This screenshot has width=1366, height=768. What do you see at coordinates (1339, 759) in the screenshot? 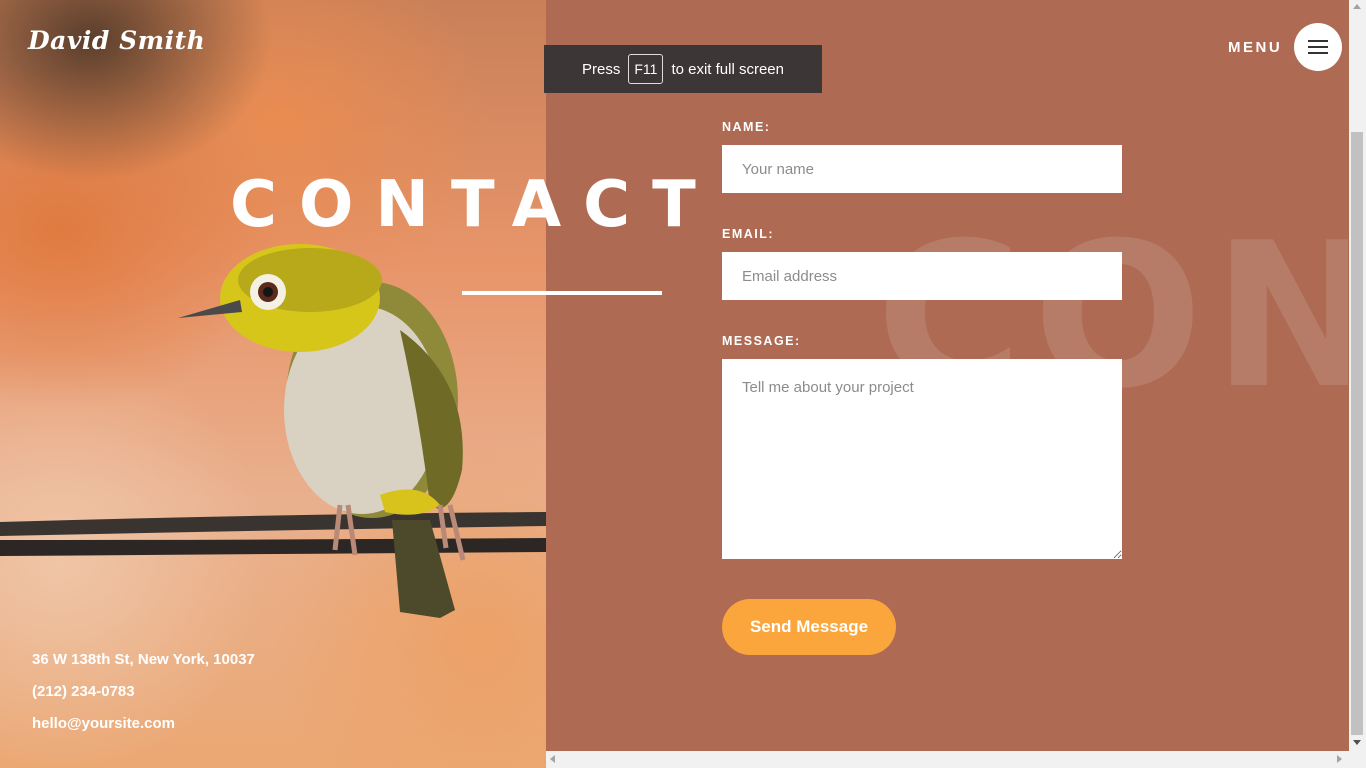
I see `scroll-right-arrow-icon` at bounding box center [1339, 759].